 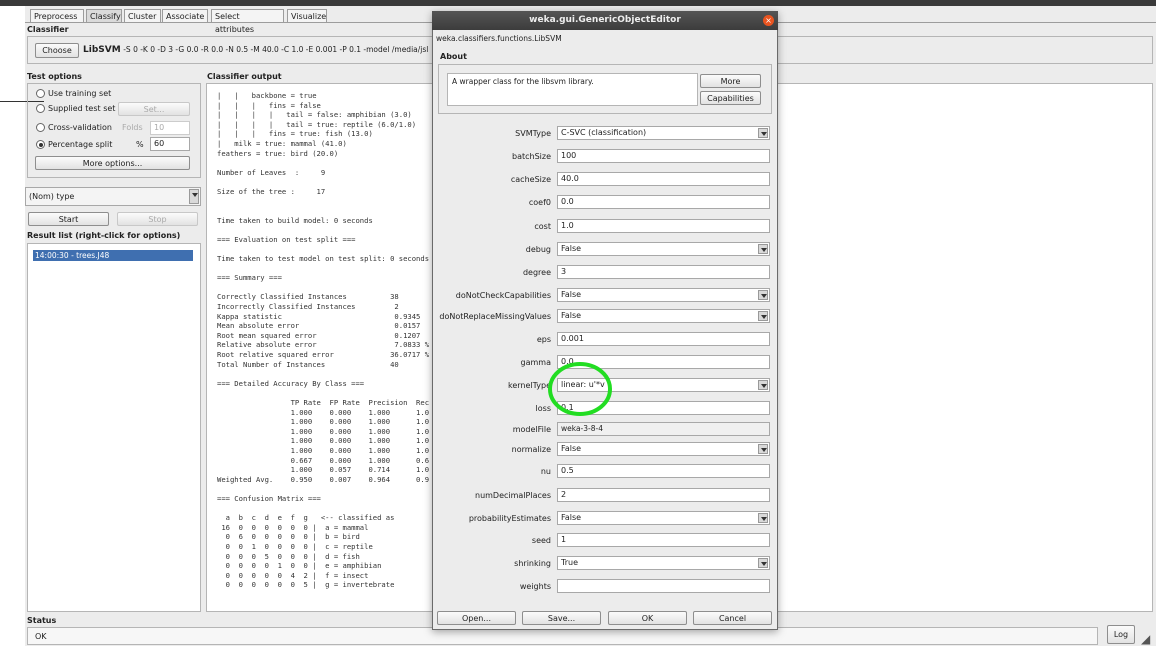 I want to click on param-shrinking-select: True, so click(x=663, y=563).